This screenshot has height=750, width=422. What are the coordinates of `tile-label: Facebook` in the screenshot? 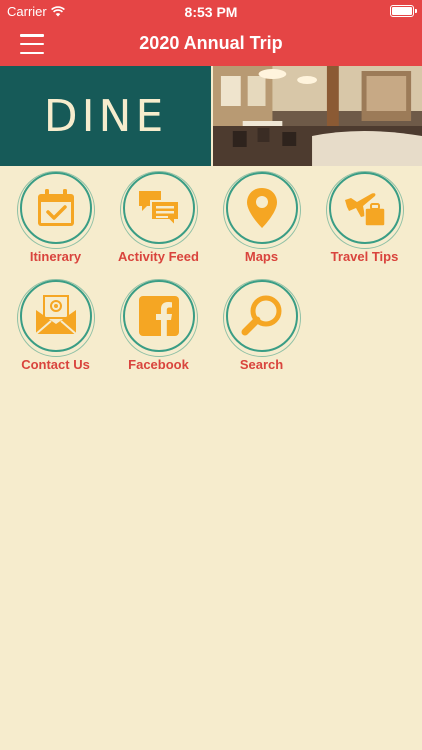 It's located at (158, 364).